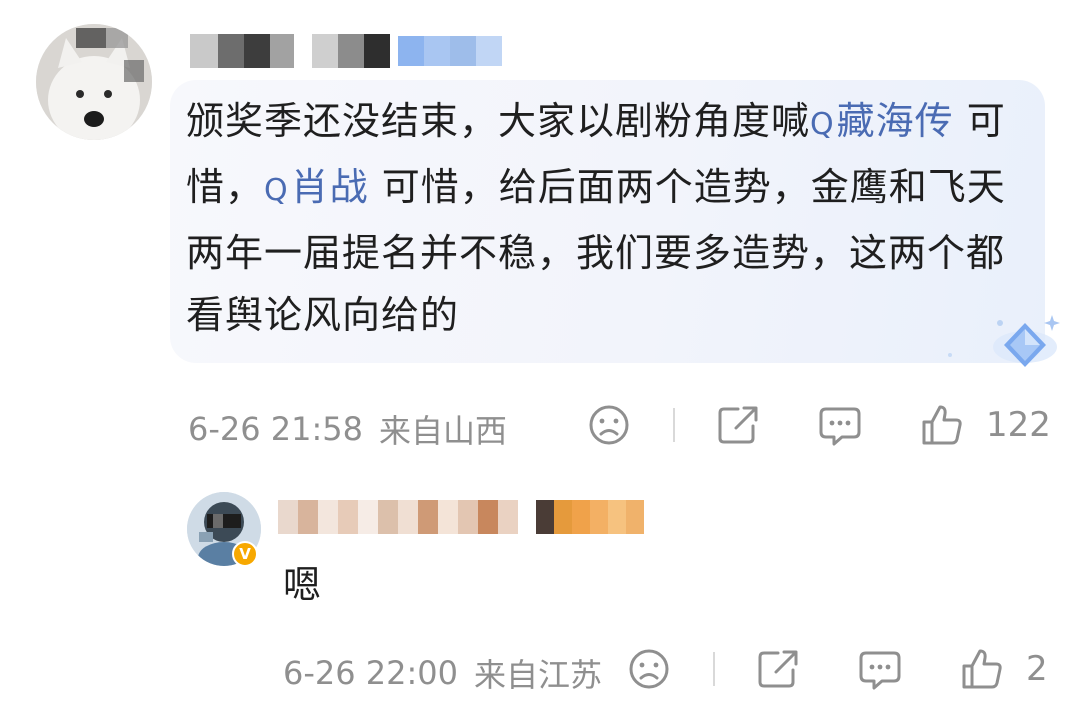  Describe the element at coordinates (1018, 425) in the screenshot. I see `like-count: 122` at that location.